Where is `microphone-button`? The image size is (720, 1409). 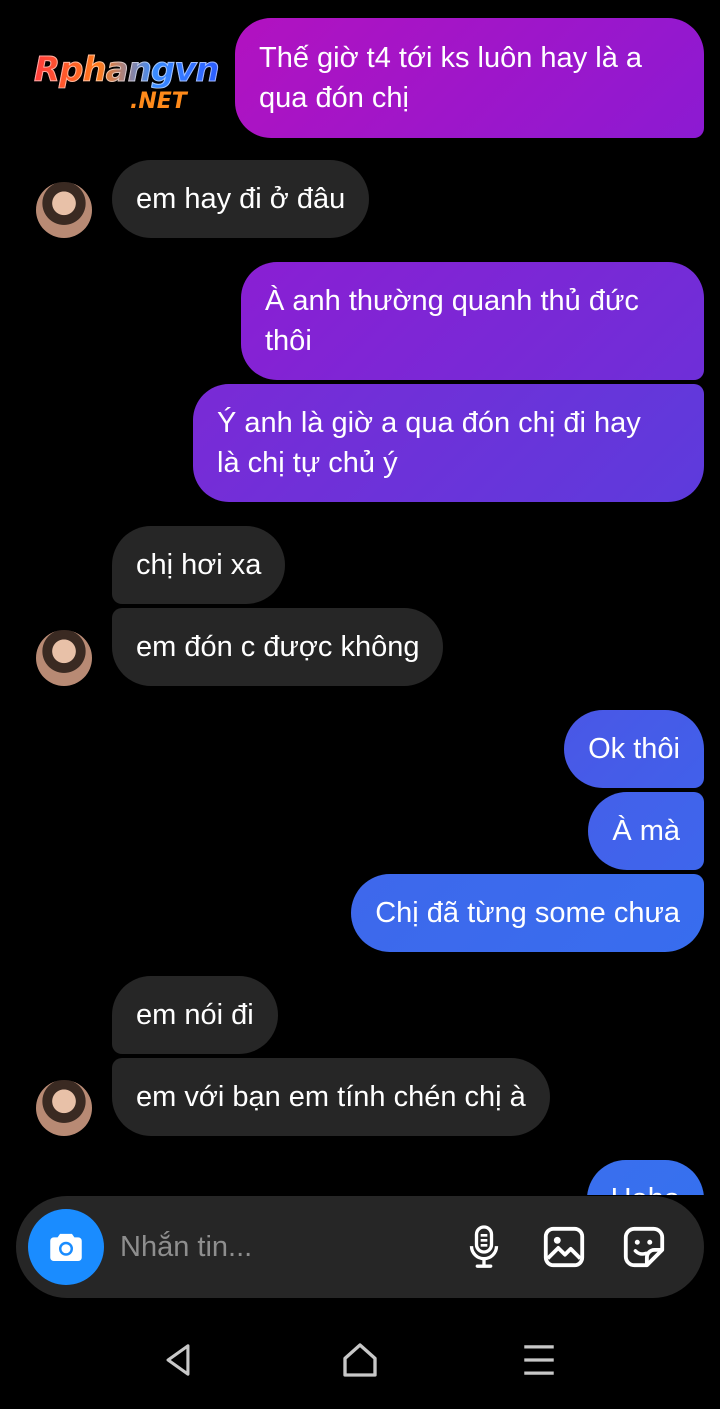 microphone-button is located at coordinates (484, 1247).